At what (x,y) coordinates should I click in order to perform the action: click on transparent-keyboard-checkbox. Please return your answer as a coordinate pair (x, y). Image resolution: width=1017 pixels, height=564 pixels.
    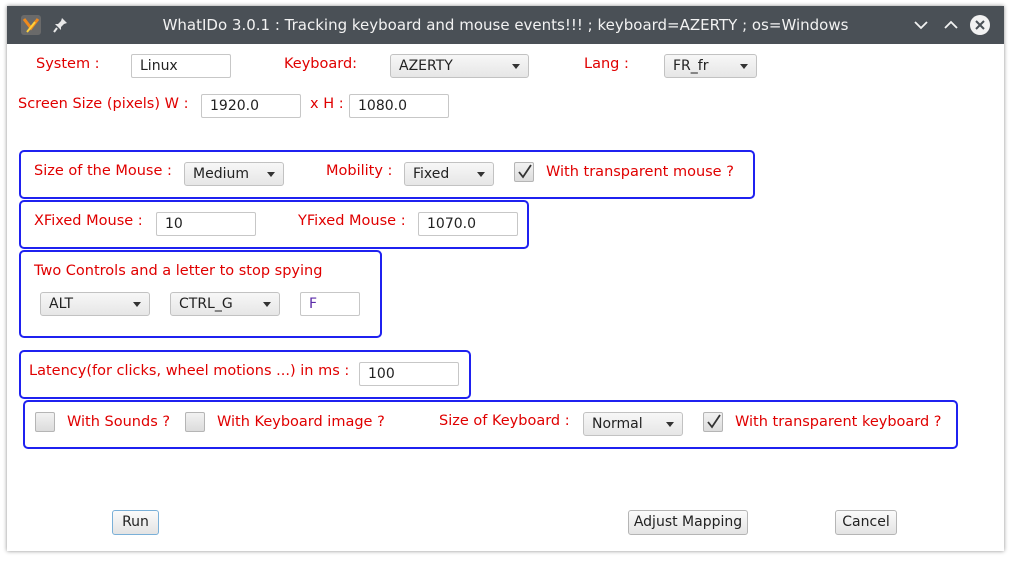
    Looking at the image, I should click on (713, 422).